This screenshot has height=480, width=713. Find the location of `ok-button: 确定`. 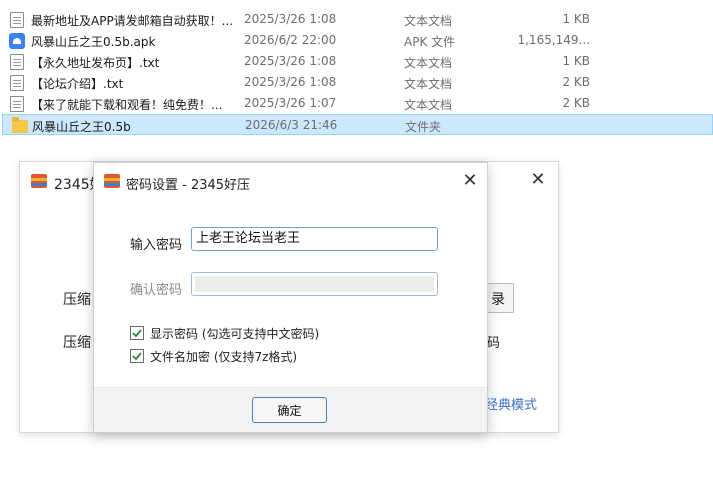

ok-button: 确定 is located at coordinates (289, 410).